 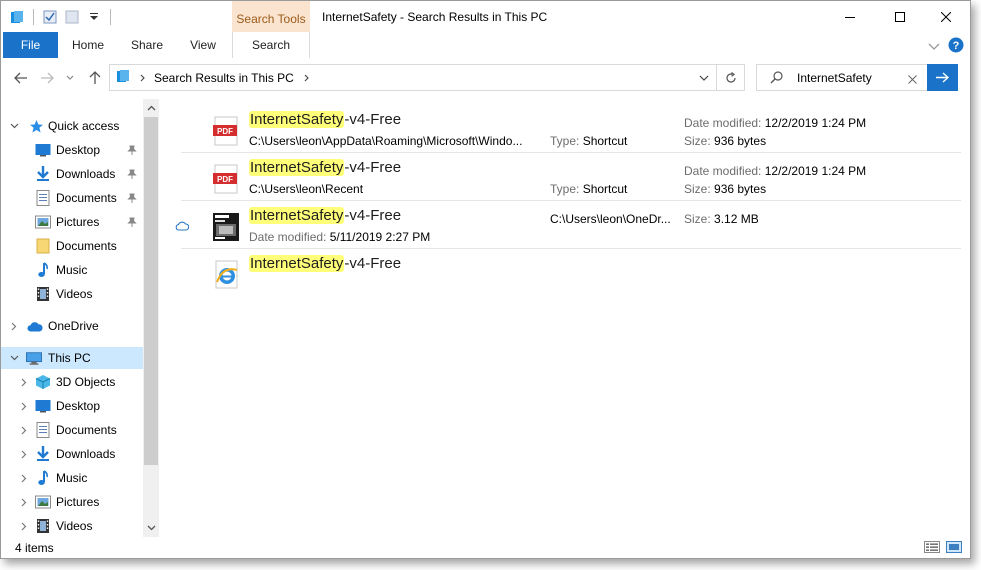 What do you see at coordinates (123, 77) in the screenshot?
I see `search-results-folder-icon` at bounding box center [123, 77].